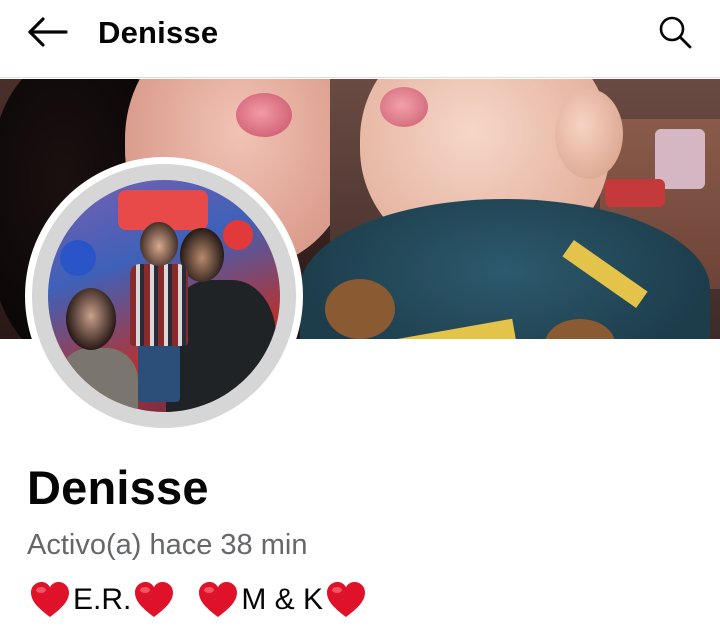 This screenshot has height=636, width=720. I want to click on top-bar: Denisse, so click(360, 39).